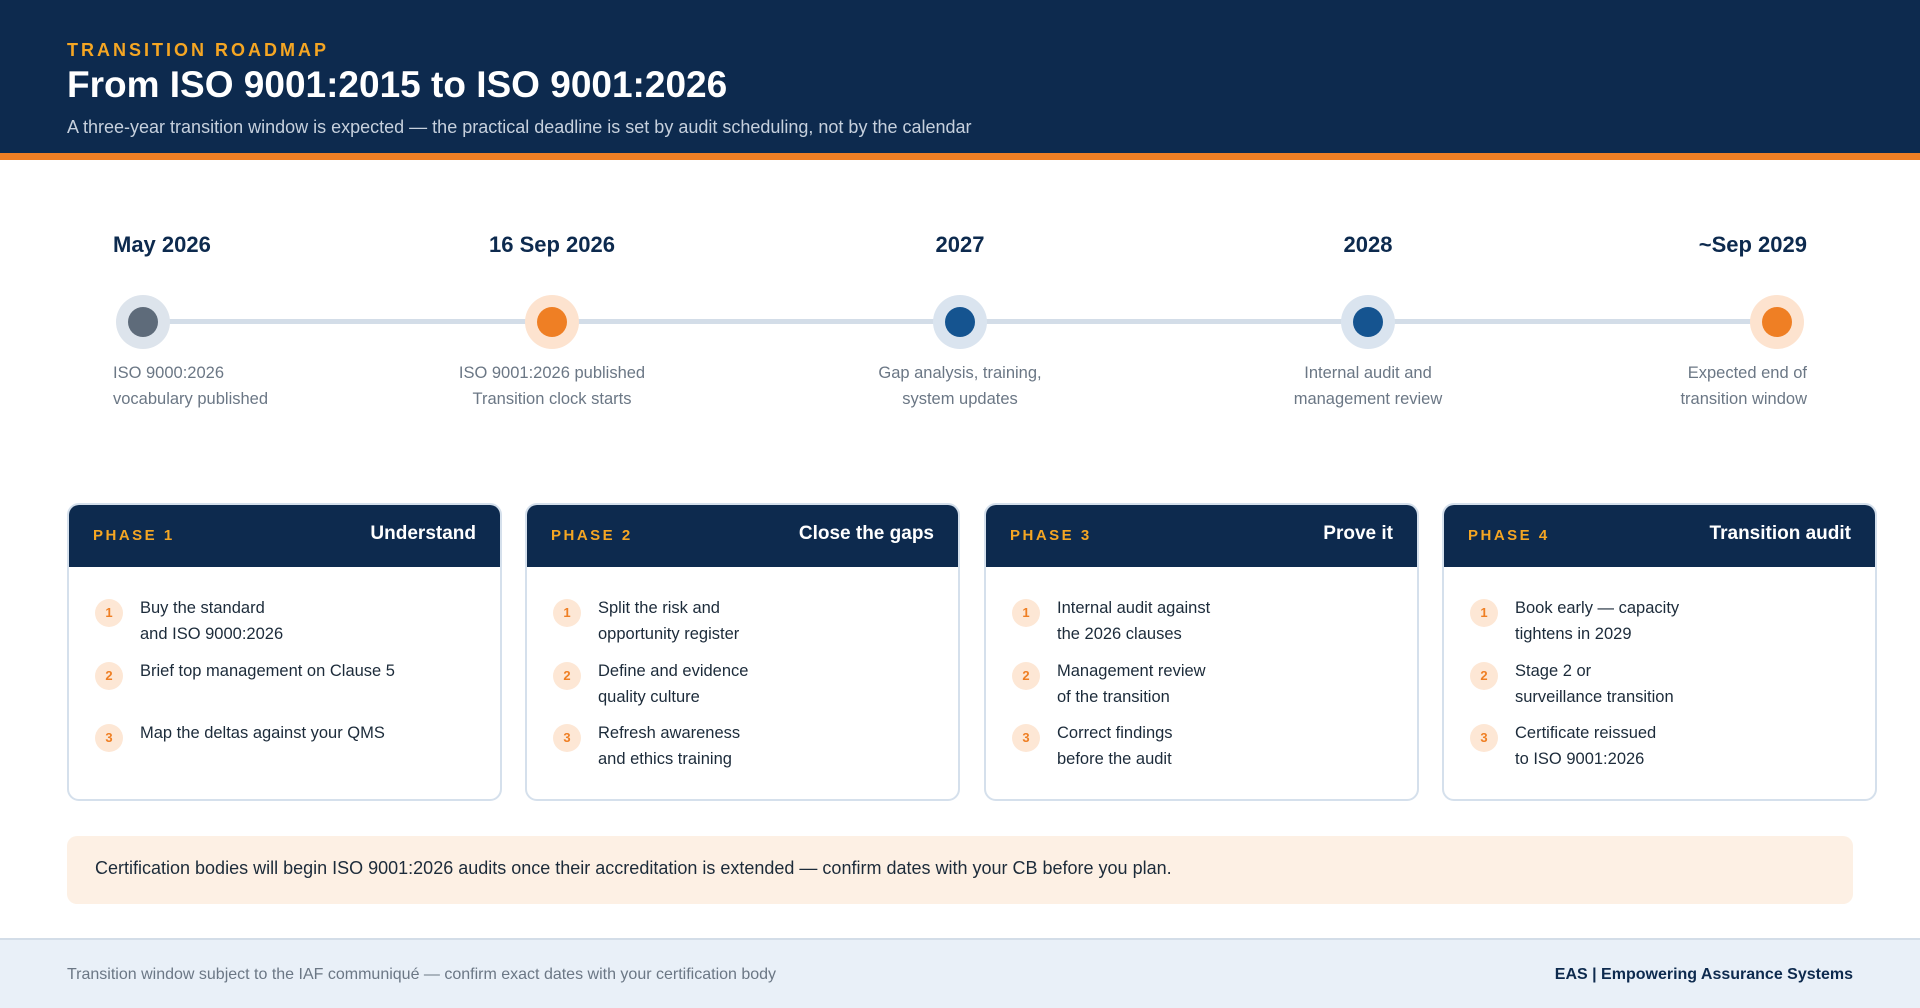 This screenshot has height=1008, width=1920. What do you see at coordinates (243, 386) in the screenshot?
I see `milestone-description: ISO 9000:2026 vocabulary published` at bounding box center [243, 386].